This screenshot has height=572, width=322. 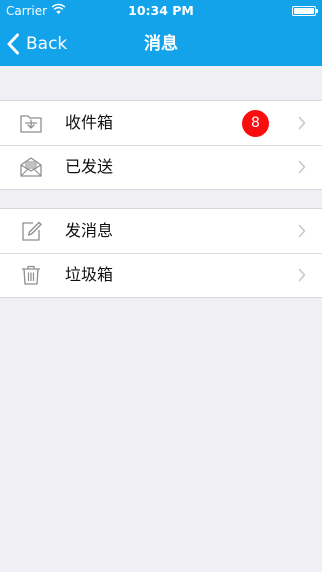 I want to click on trash-icon, so click(x=31, y=275).